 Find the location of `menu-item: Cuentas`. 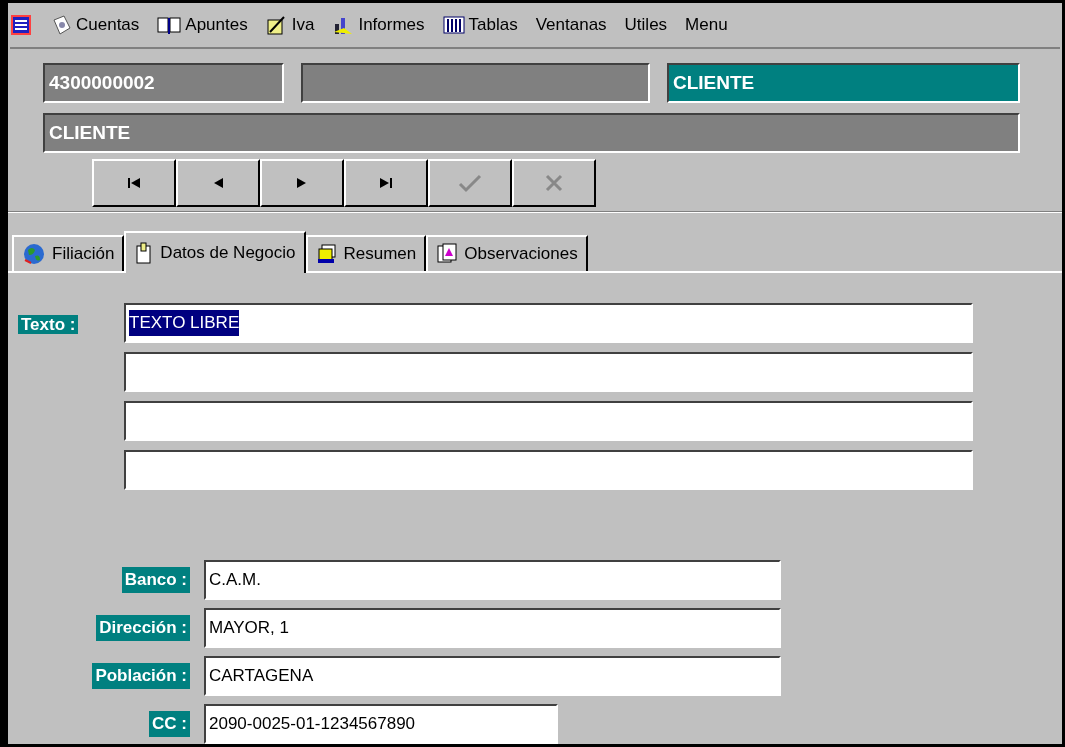

menu-item: Cuentas is located at coordinates (108, 25).